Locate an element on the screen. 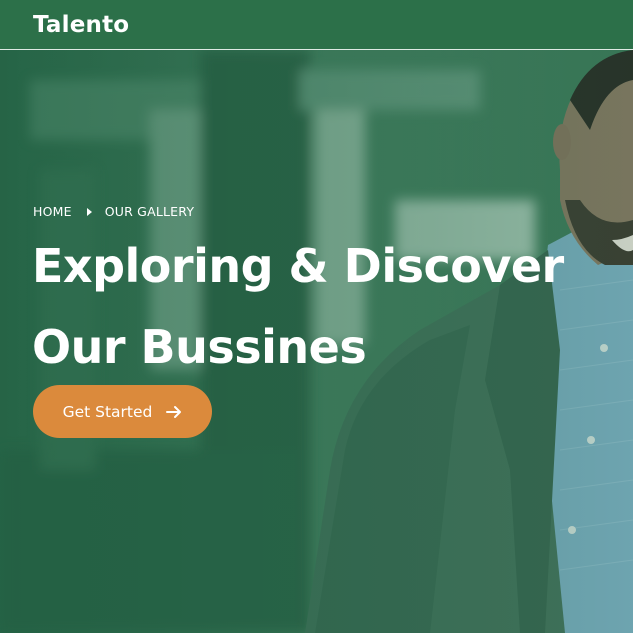 This screenshot has height=633, width=633. hero-title-line-1: Exploring & Discover is located at coordinates (298, 266).